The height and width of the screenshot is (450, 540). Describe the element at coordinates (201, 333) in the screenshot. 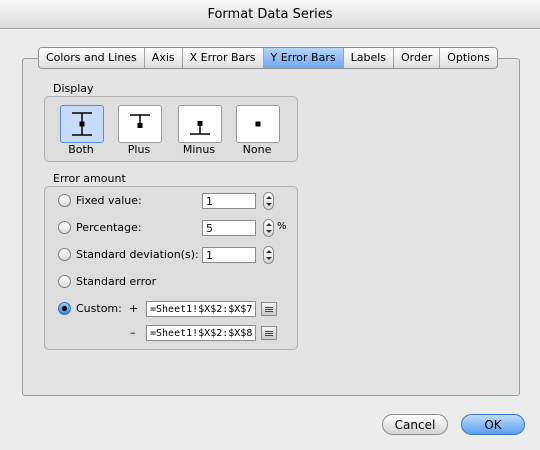

I see `custom-minus-field: =Sheet1!$X$2:$X$8` at that location.